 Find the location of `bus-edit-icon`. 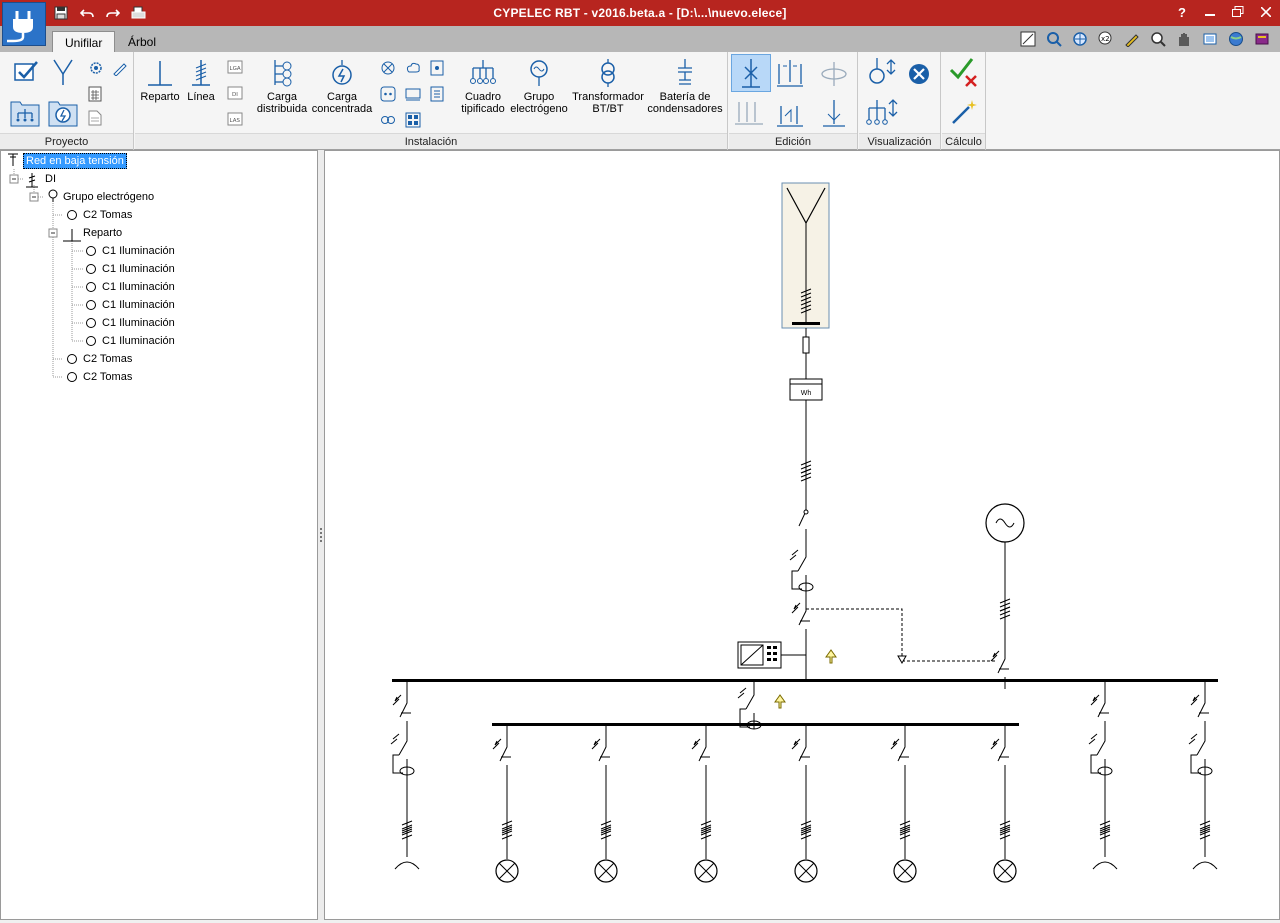

bus-edit-icon is located at coordinates (790, 74).